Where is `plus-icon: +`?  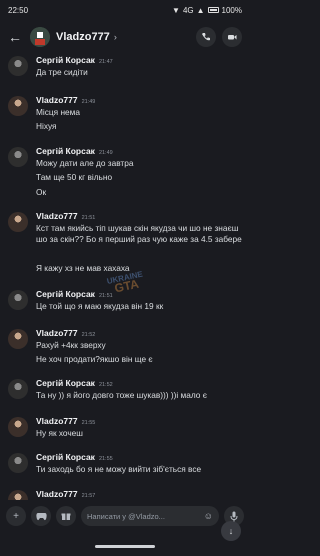 plus-icon: + is located at coordinates (16, 516).